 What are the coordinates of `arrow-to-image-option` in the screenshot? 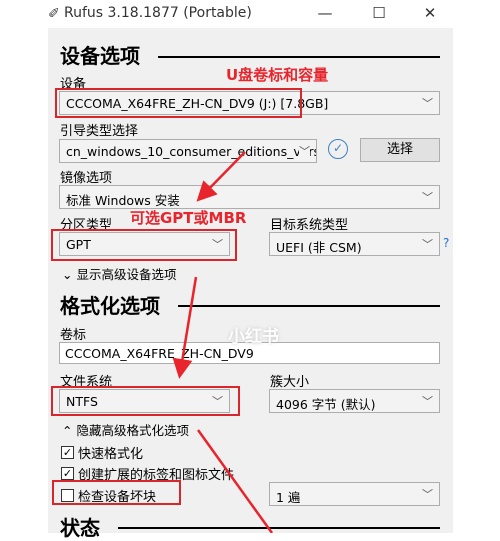 It's located at (221, 176).